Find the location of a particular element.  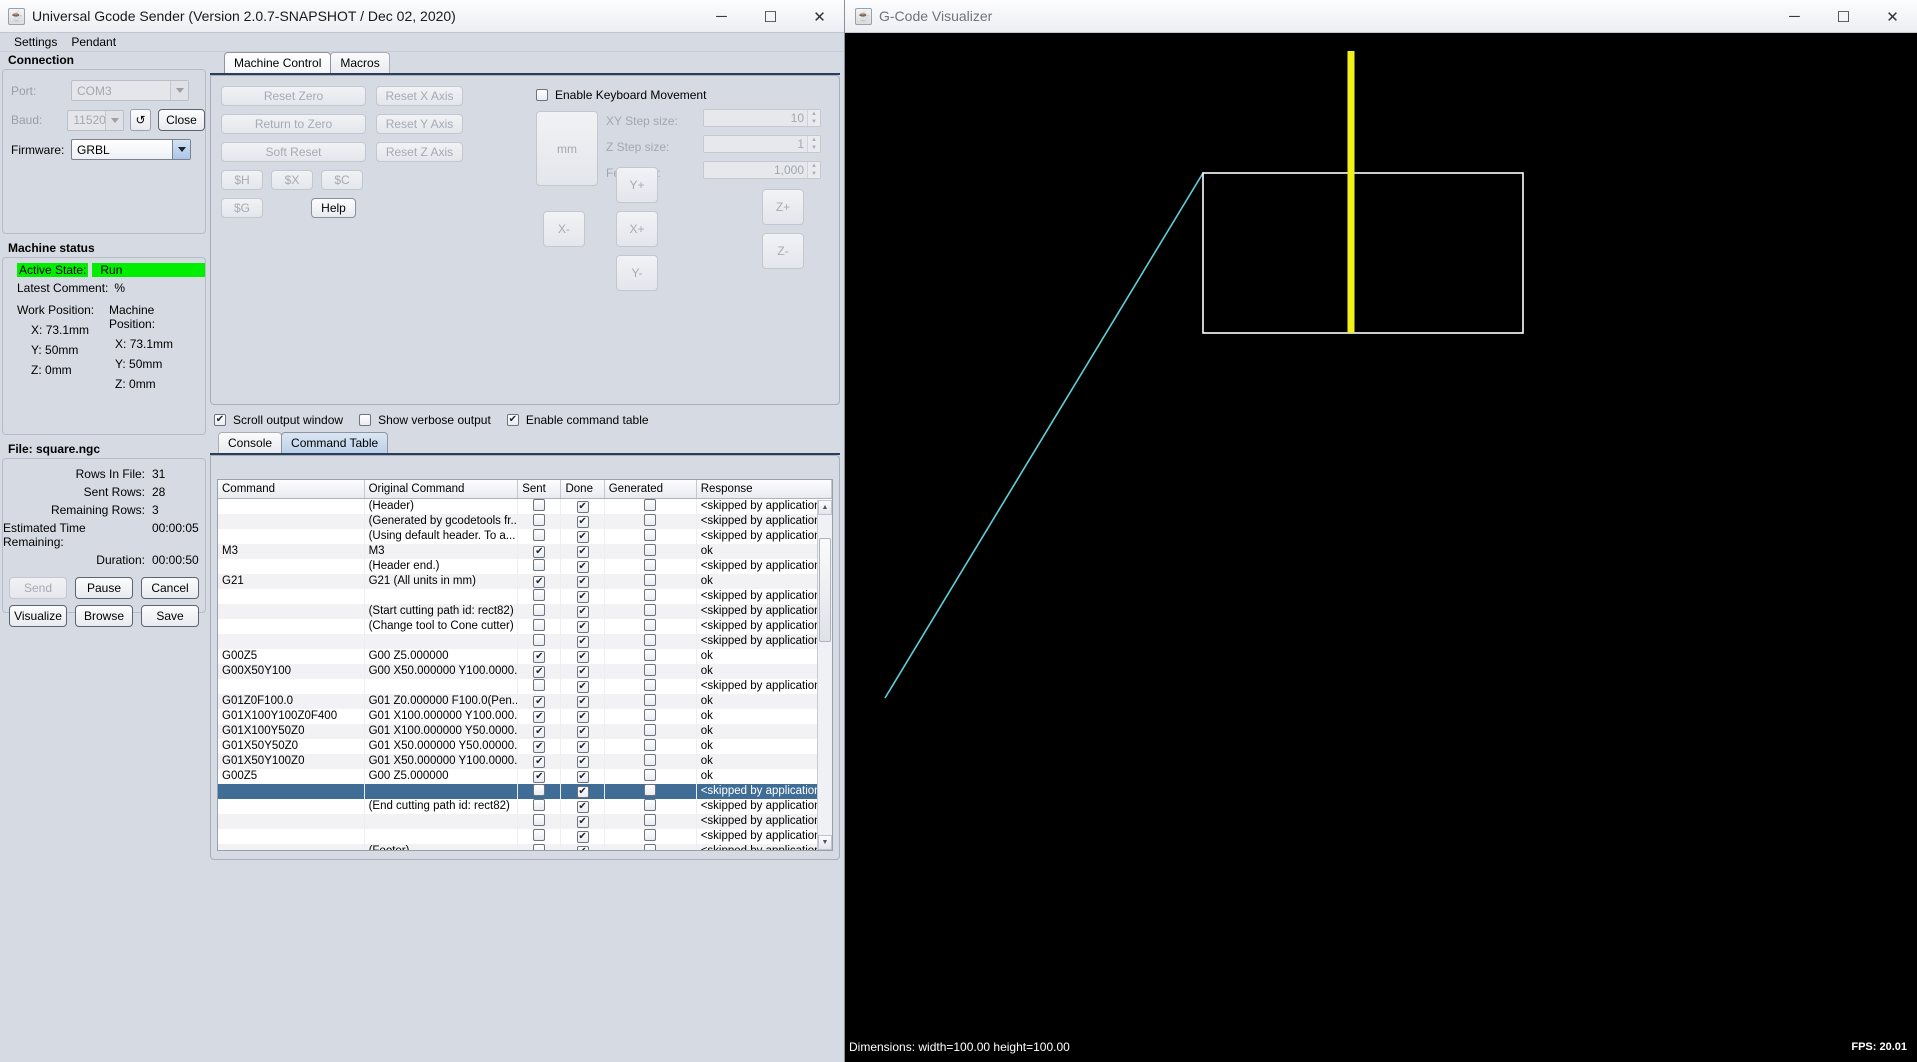

table-row: G01X50Y50Z0G01 X50.000000 Y50.00000... ok is located at coordinates (525, 746).